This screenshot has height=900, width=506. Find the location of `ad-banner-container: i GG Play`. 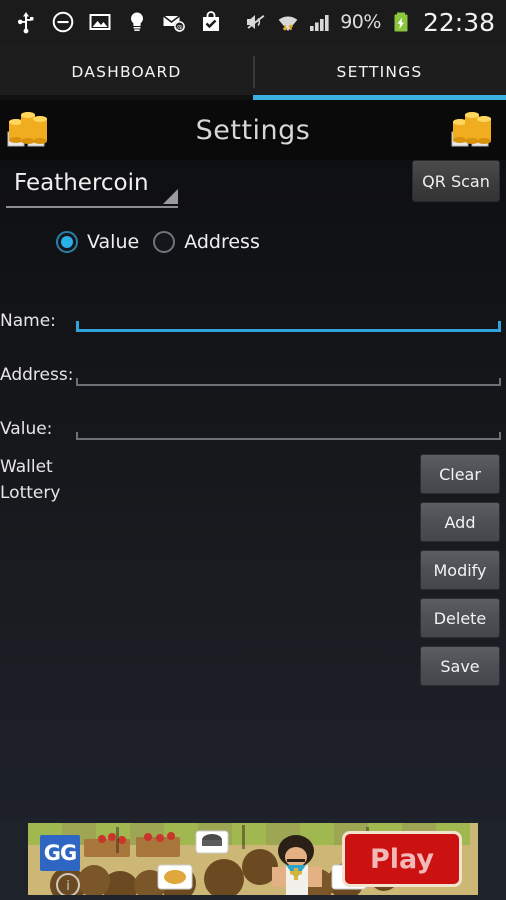

ad-banner-container: i GG Play is located at coordinates (253, 859).